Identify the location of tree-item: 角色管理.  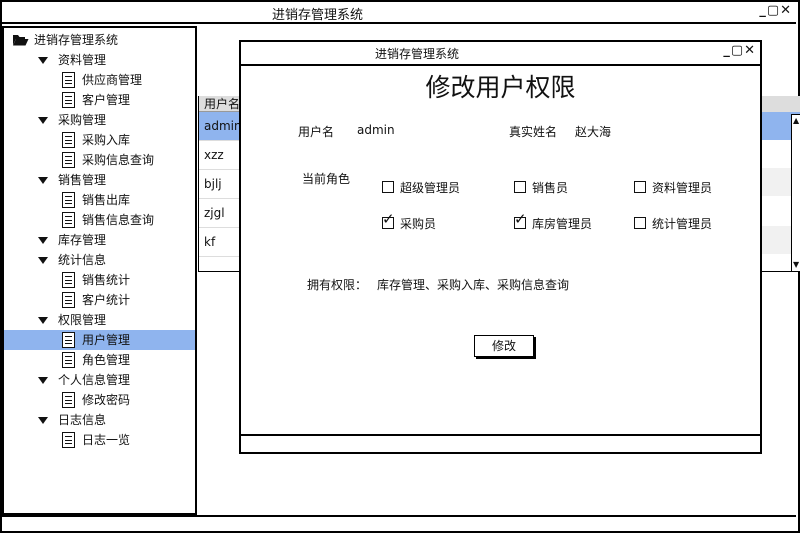
(99, 360).